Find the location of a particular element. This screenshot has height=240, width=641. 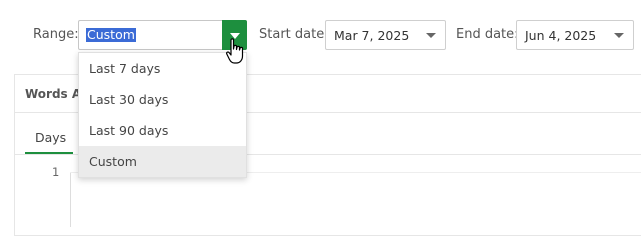

end-date-value: Jun 4, 2025 is located at coordinates (561, 35).